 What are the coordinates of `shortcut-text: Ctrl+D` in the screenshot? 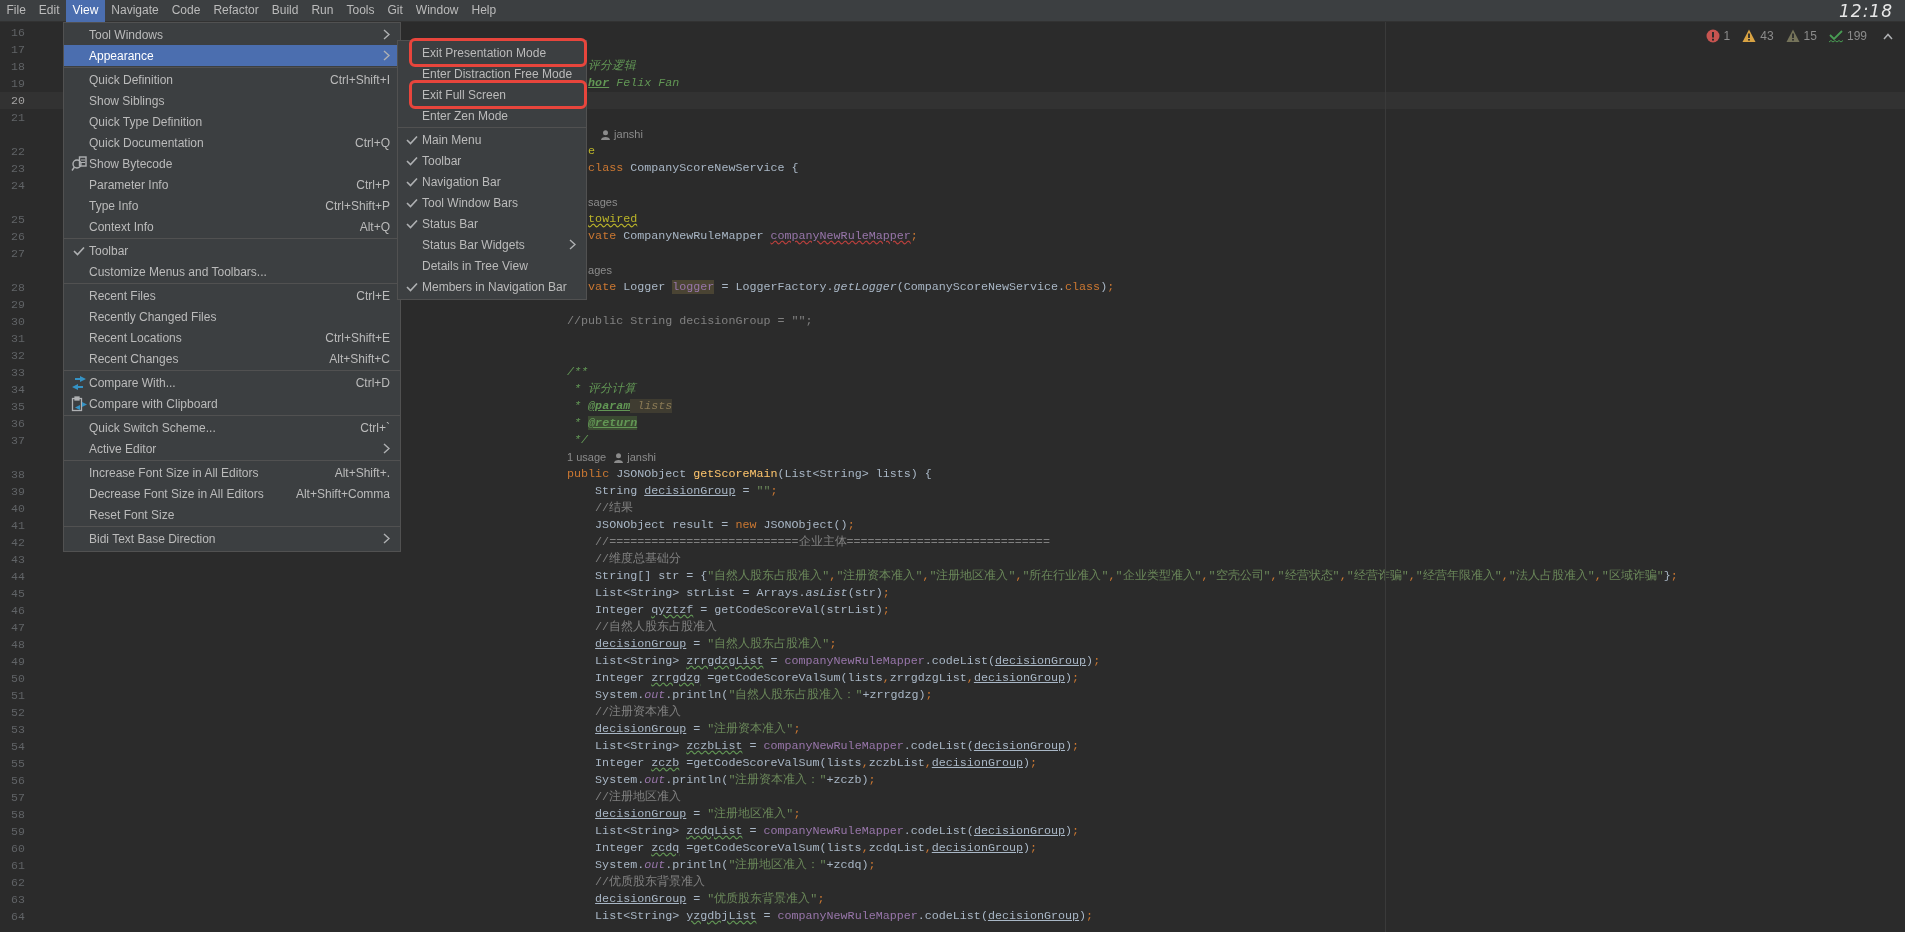 It's located at (372, 382).